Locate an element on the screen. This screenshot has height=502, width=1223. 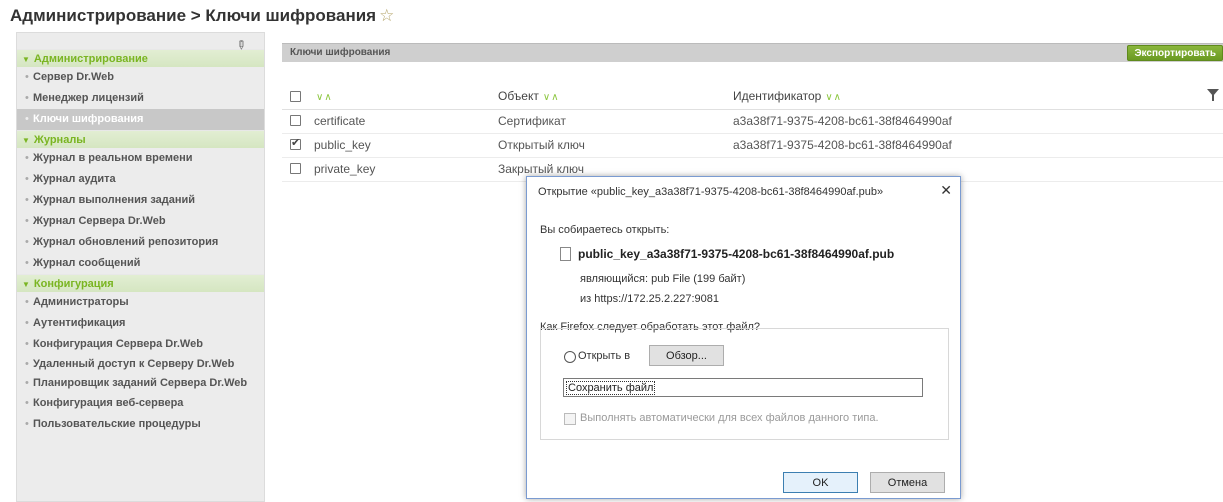
auto-action-checkbox is located at coordinates (570, 419).